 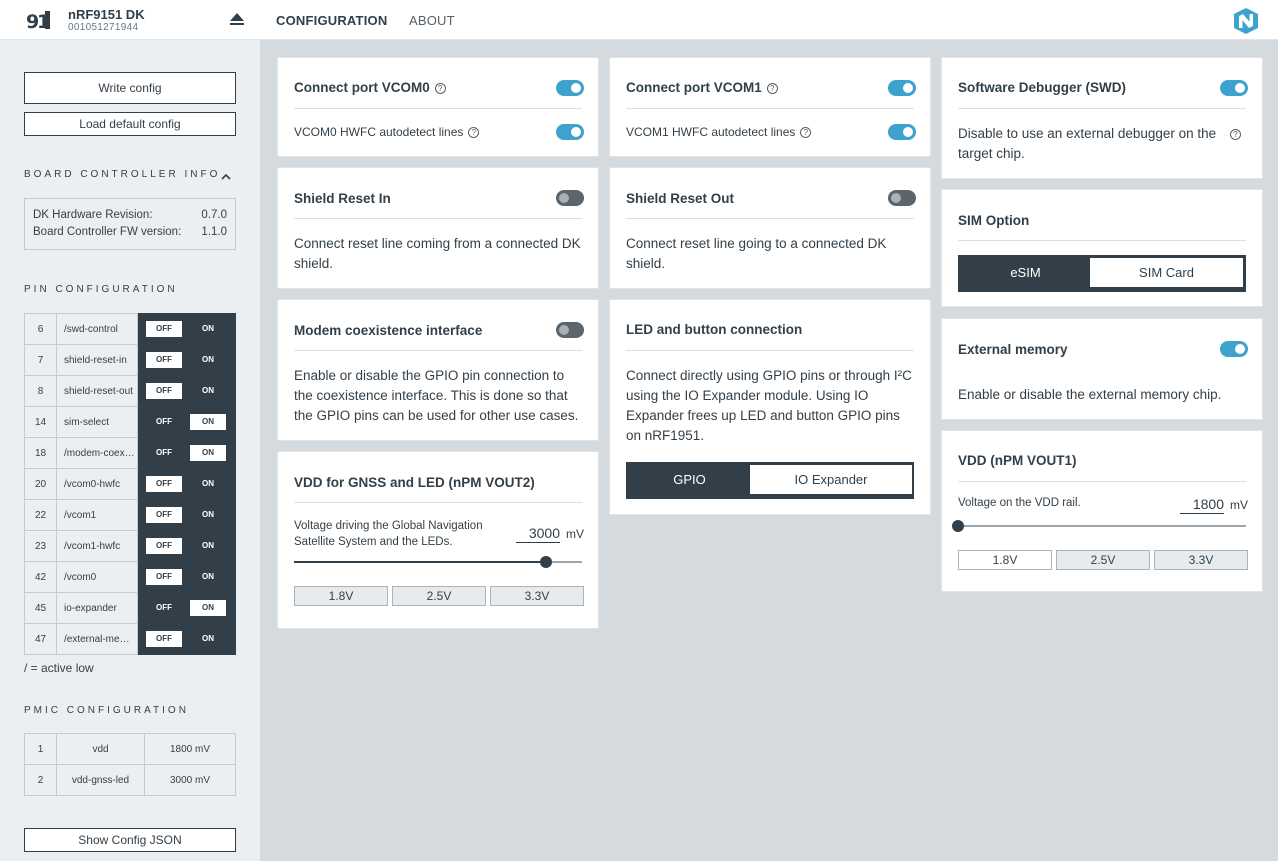 I want to click on tab-configuration: CONFIGURATION, so click(x=331, y=20).